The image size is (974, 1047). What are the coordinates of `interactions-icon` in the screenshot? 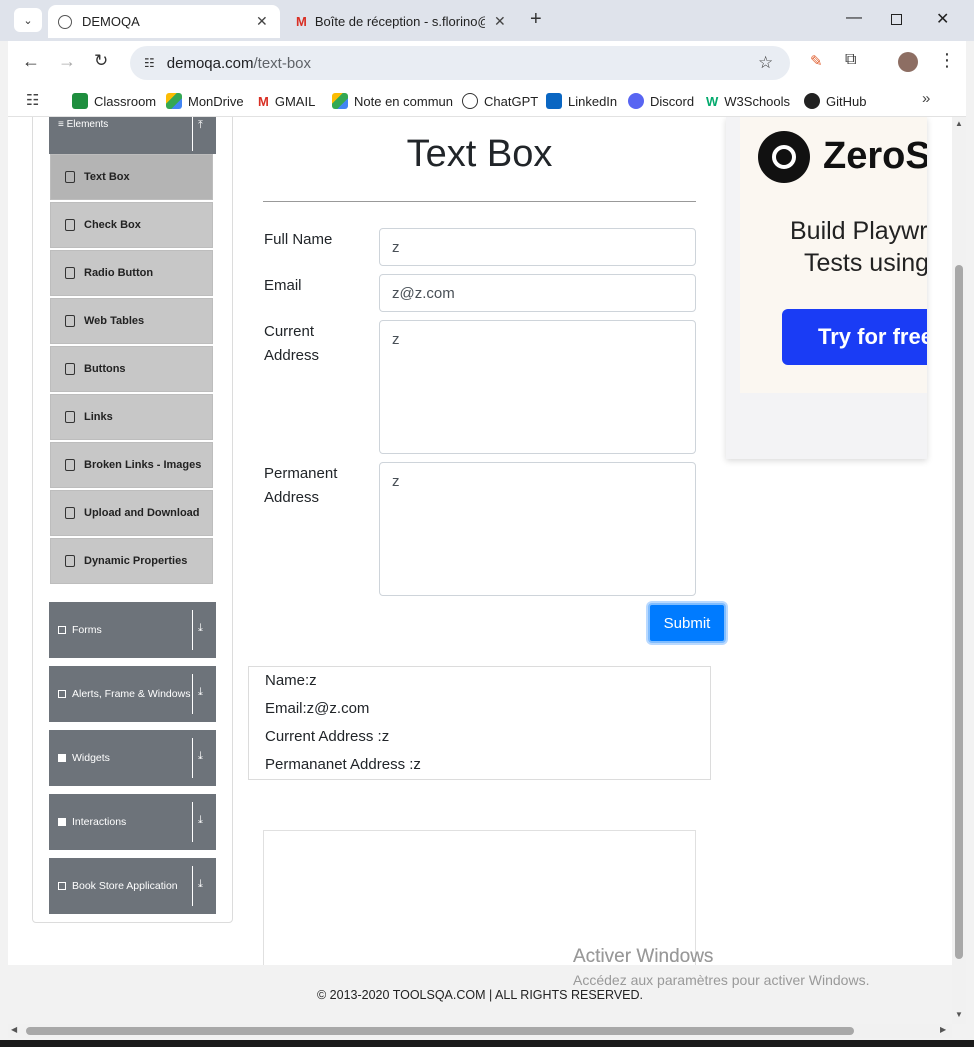 It's located at (62, 822).